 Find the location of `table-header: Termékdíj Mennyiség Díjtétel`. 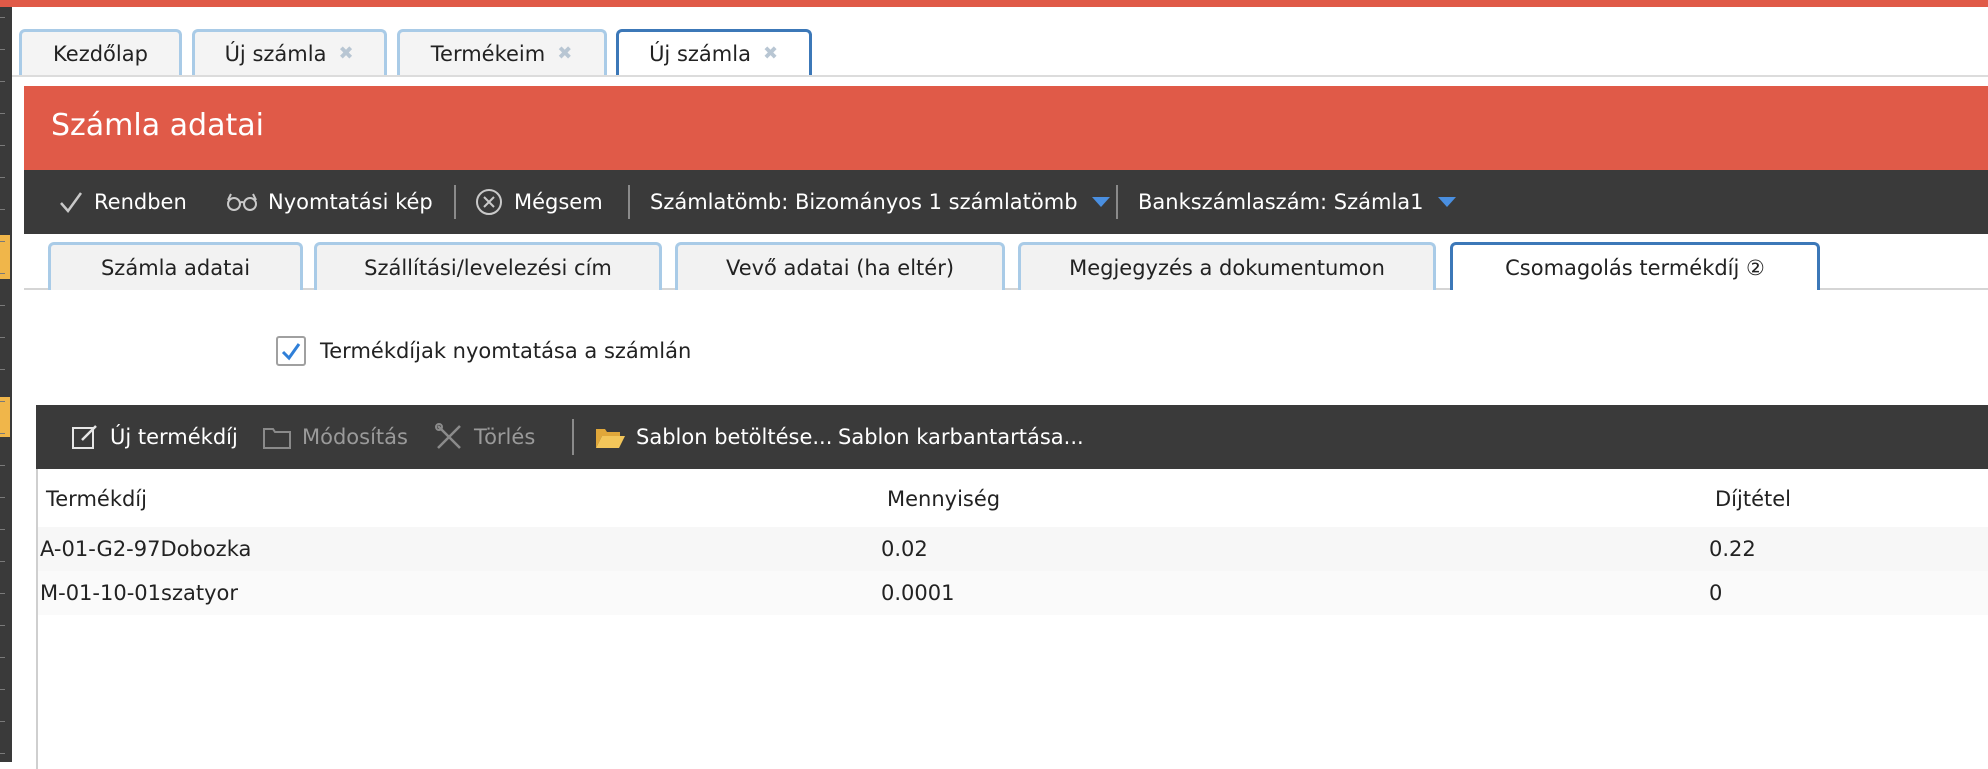

table-header: Termékdíj Mennyiség Díjtétel is located at coordinates (1013, 498).